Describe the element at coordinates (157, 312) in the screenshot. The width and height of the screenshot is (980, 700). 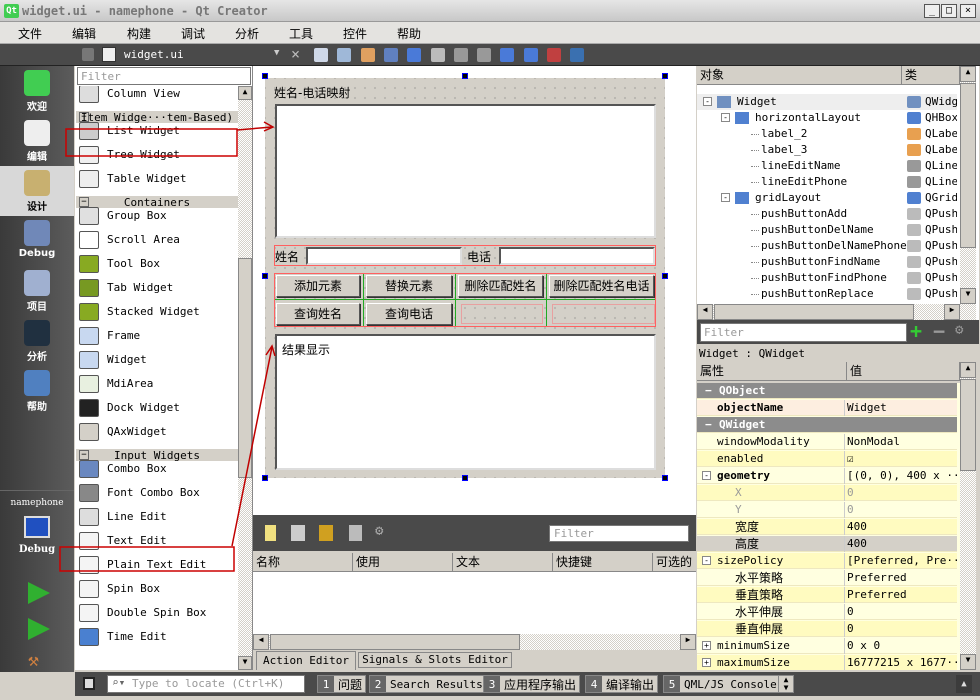
I see `widget-item-stacked-widget: Stacked Widget` at that location.